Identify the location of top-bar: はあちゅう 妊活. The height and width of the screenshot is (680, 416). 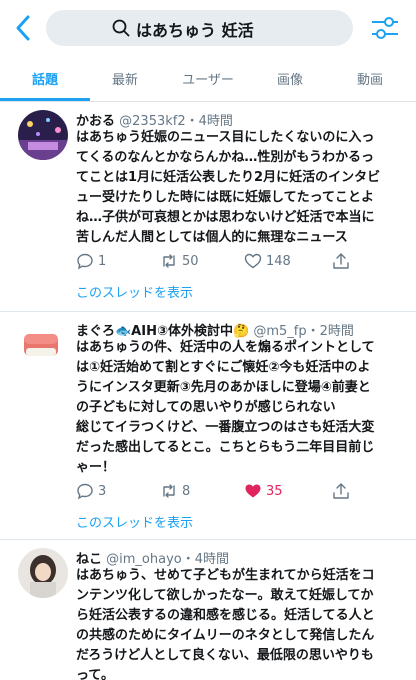
(208, 28).